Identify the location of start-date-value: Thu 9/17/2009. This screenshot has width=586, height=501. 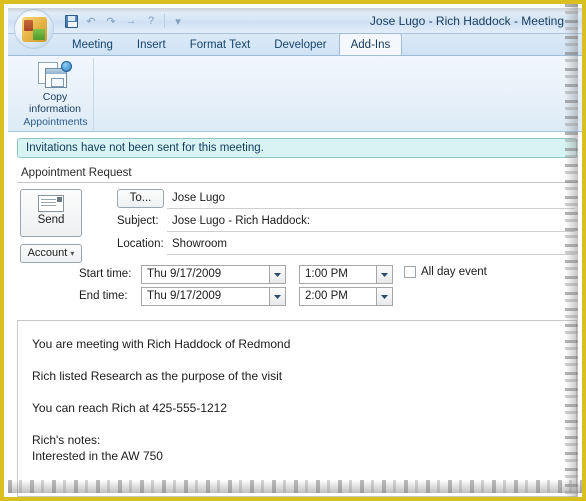
(184, 274).